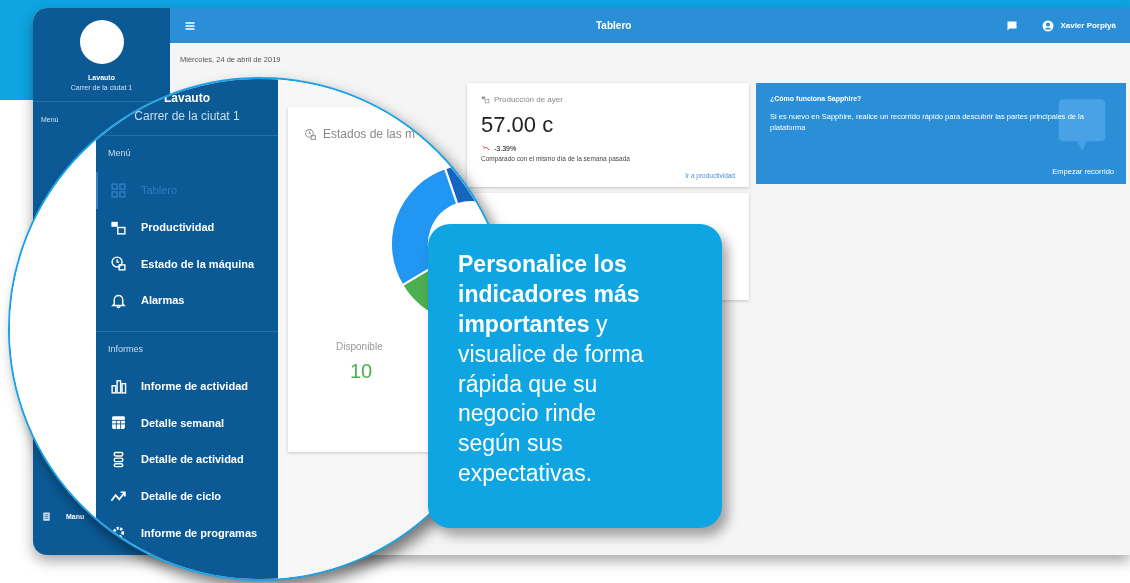 The image size is (1130, 583). Describe the element at coordinates (518, 125) in the screenshot. I see `production-value: 57.00 c` at that location.